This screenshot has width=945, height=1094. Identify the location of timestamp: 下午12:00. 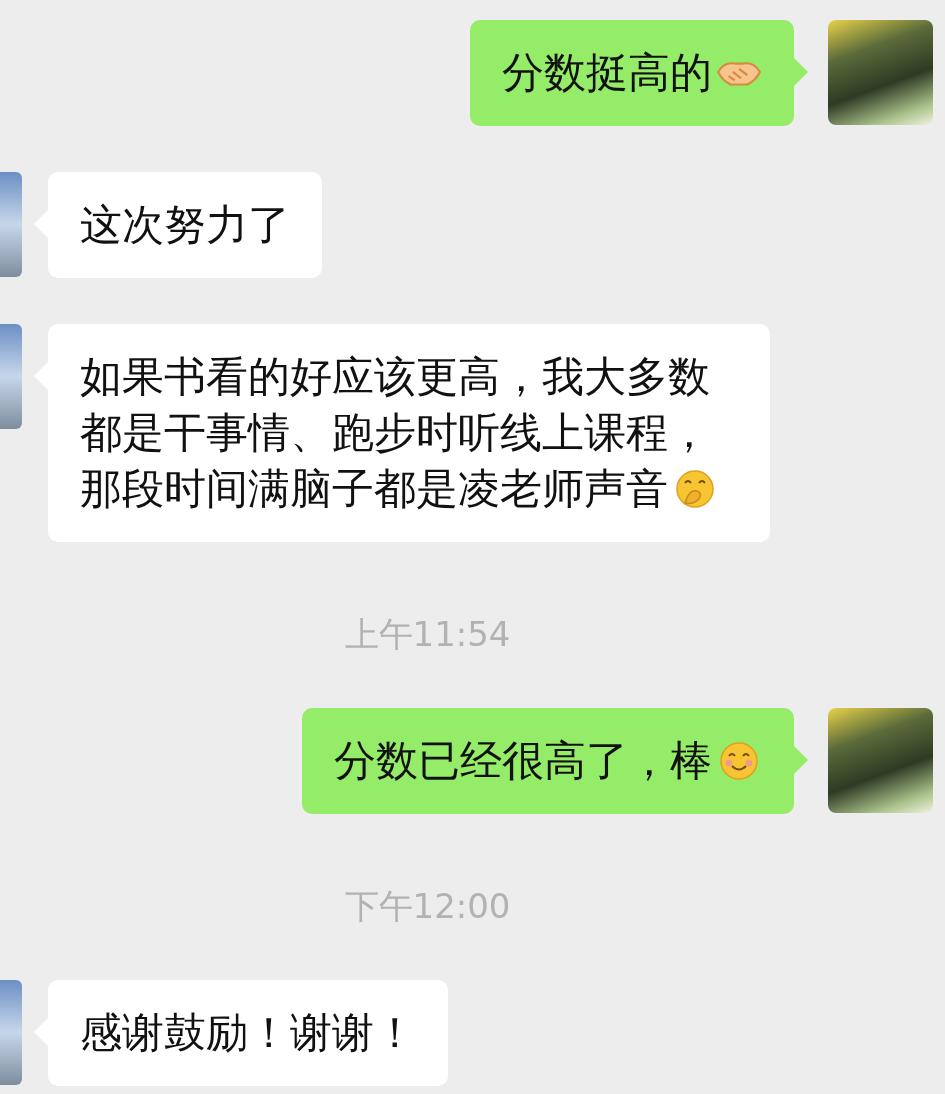
(427, 906).